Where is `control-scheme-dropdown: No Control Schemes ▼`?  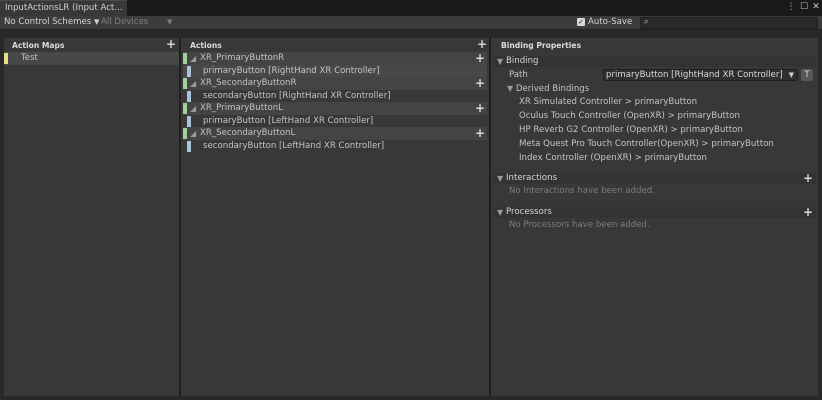
control-scheme-dropdown: No Control Schemes ▼ is located at coordinates (51, 23).